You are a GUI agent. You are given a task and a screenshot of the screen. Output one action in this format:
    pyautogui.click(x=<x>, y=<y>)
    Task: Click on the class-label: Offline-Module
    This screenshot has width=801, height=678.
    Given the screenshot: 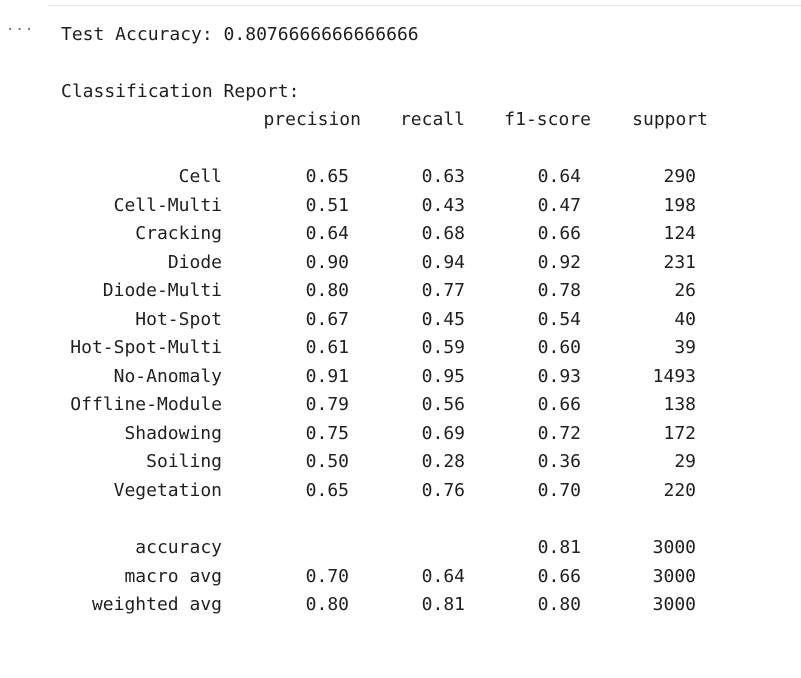 What is the action you would take?
    pyautogui.click(x=146, y=404)
    